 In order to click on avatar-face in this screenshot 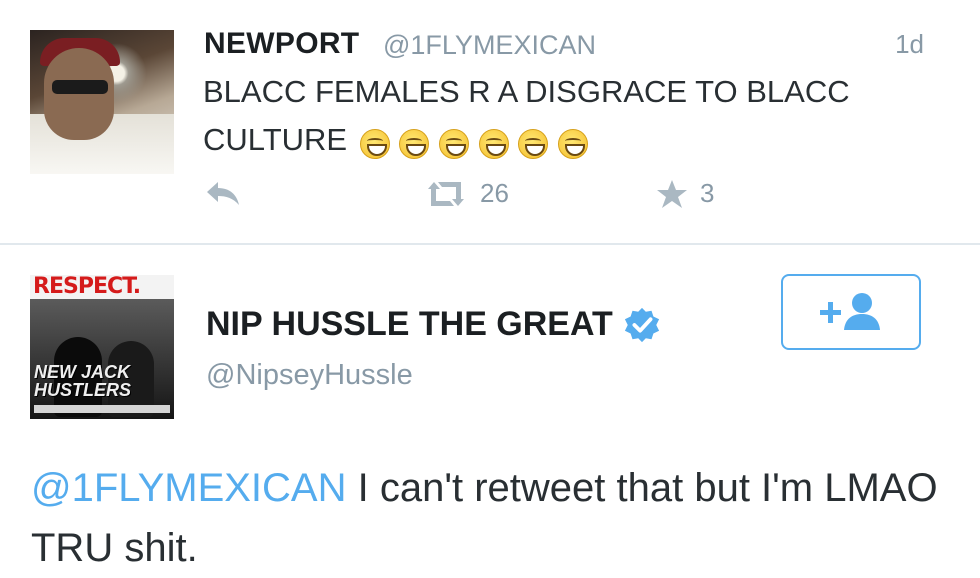, I will do `click(79, 94)`.